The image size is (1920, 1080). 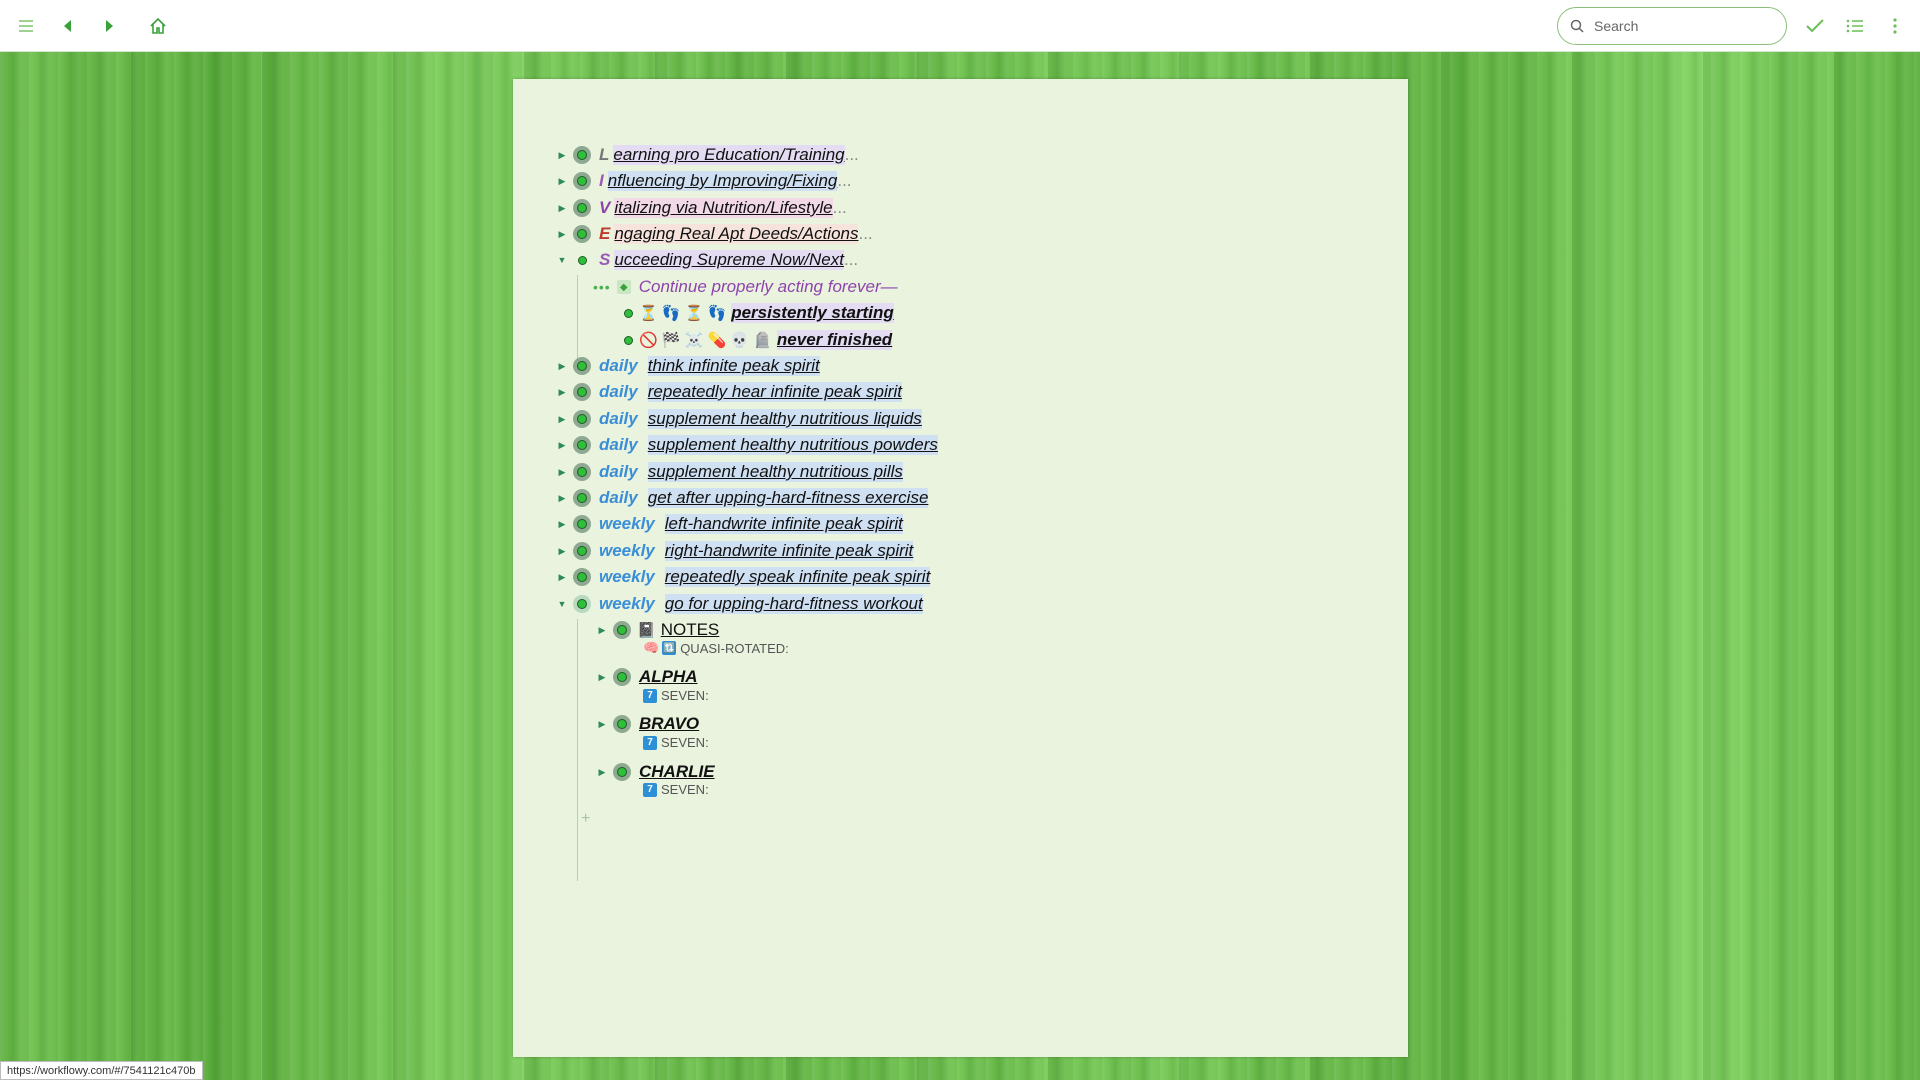 What do you see at coordinates (797, 577) in the screenshot?
I see `habit-text: repeatedly speak infinite peak spirit` at bounding box center [797, 577].